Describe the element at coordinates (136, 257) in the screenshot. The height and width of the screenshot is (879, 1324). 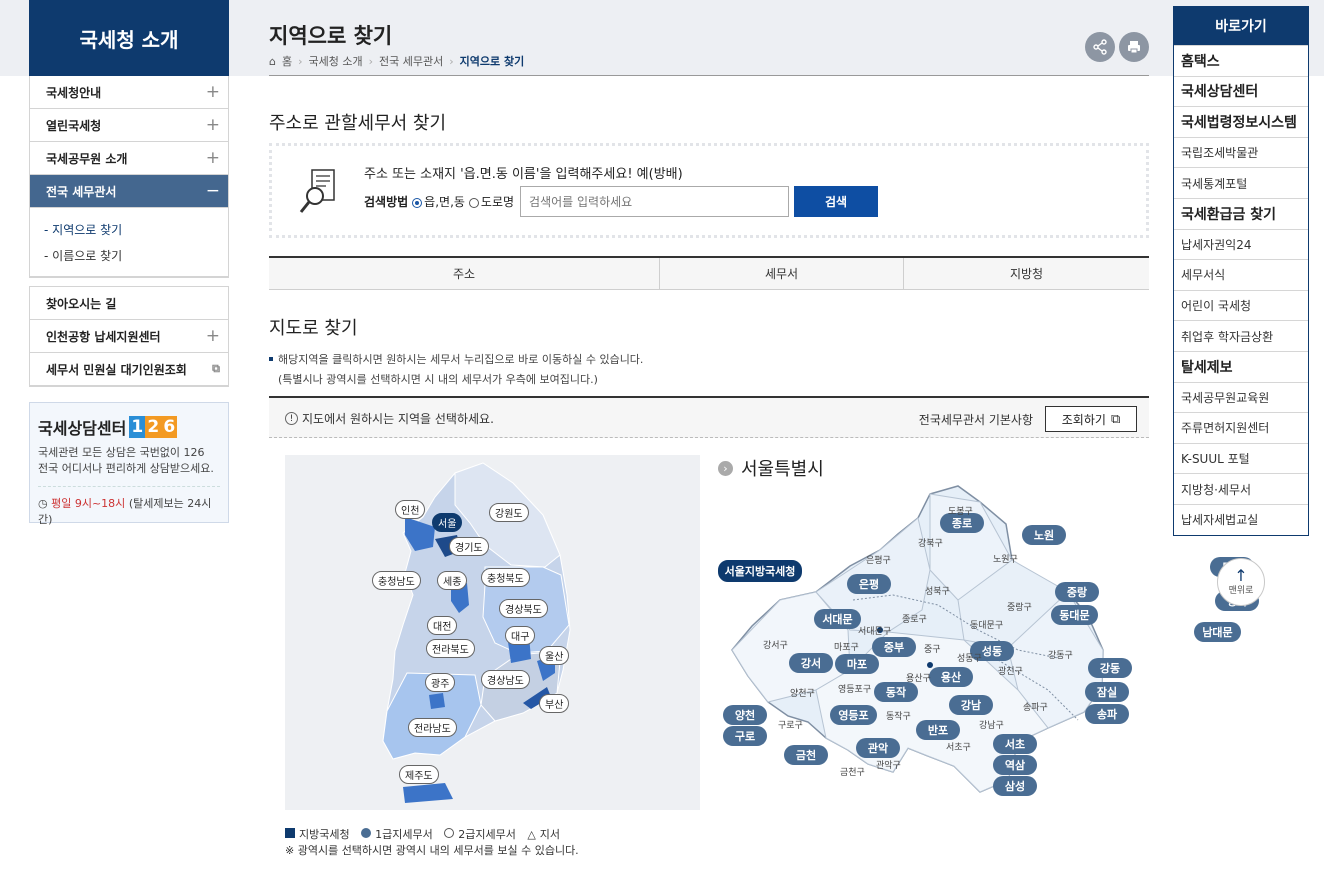
I see `lnb-sub-item-name: - 이름으로 찾기` at that location.